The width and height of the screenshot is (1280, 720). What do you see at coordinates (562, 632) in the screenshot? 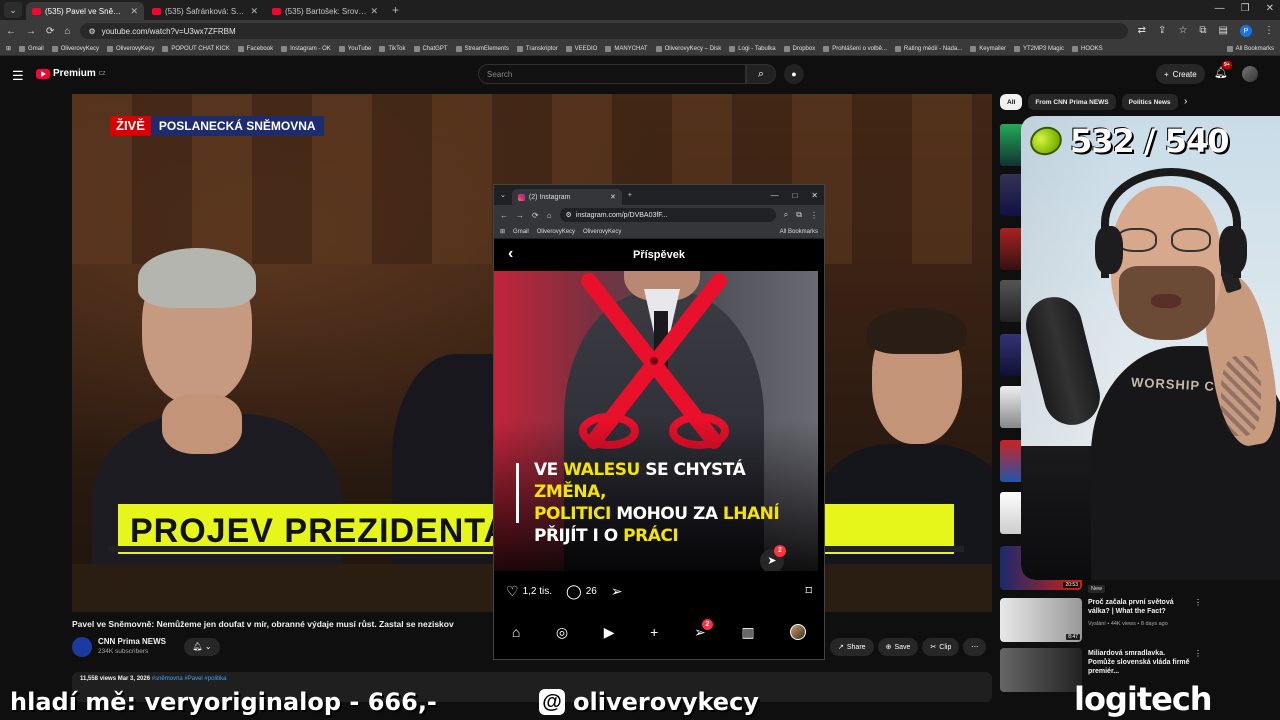
I see `explore-icon: ◎` at bounding box center [562, 632].